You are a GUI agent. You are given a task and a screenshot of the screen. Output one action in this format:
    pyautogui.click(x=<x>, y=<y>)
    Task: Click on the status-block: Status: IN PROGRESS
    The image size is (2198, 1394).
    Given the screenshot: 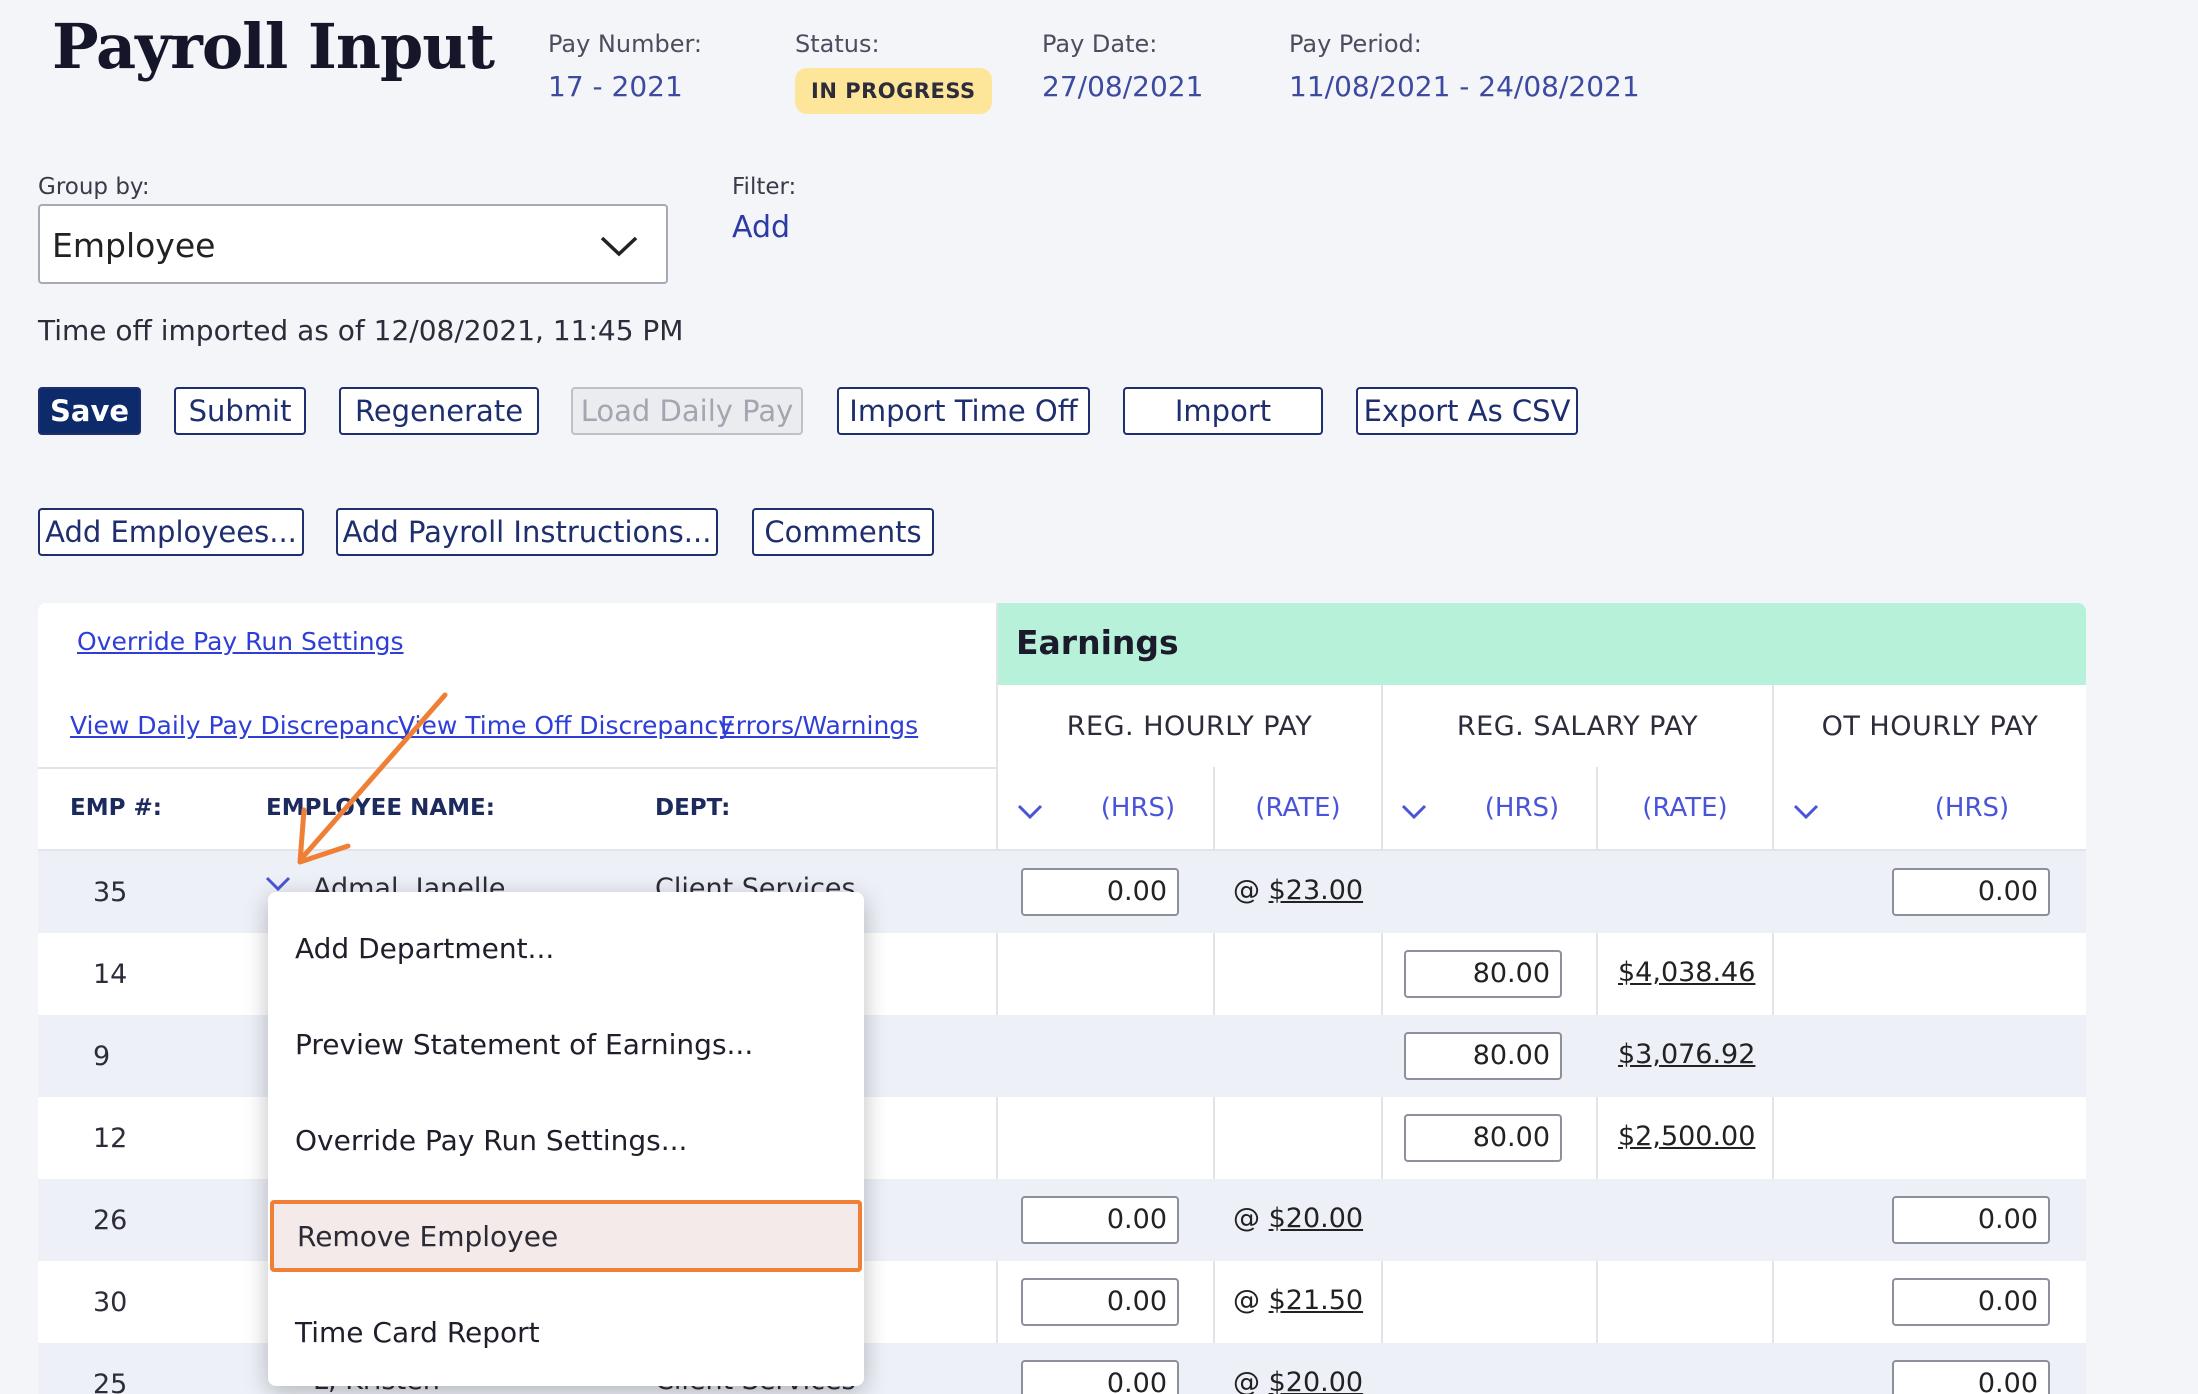 What is the action you would take?
    pyautogui.click(x=893, y=72)
    